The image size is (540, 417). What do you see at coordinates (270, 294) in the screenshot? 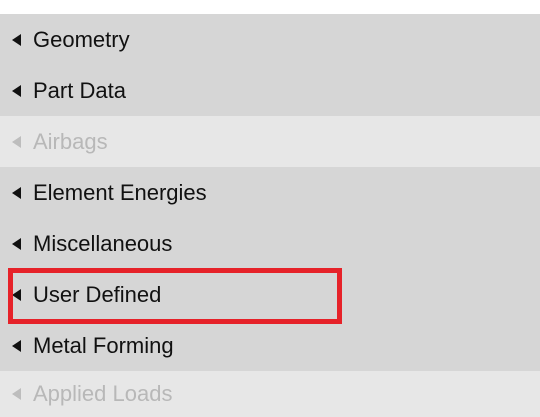
I see `menu-item-user-defined: User Defined` at bounding box center [270, 294].